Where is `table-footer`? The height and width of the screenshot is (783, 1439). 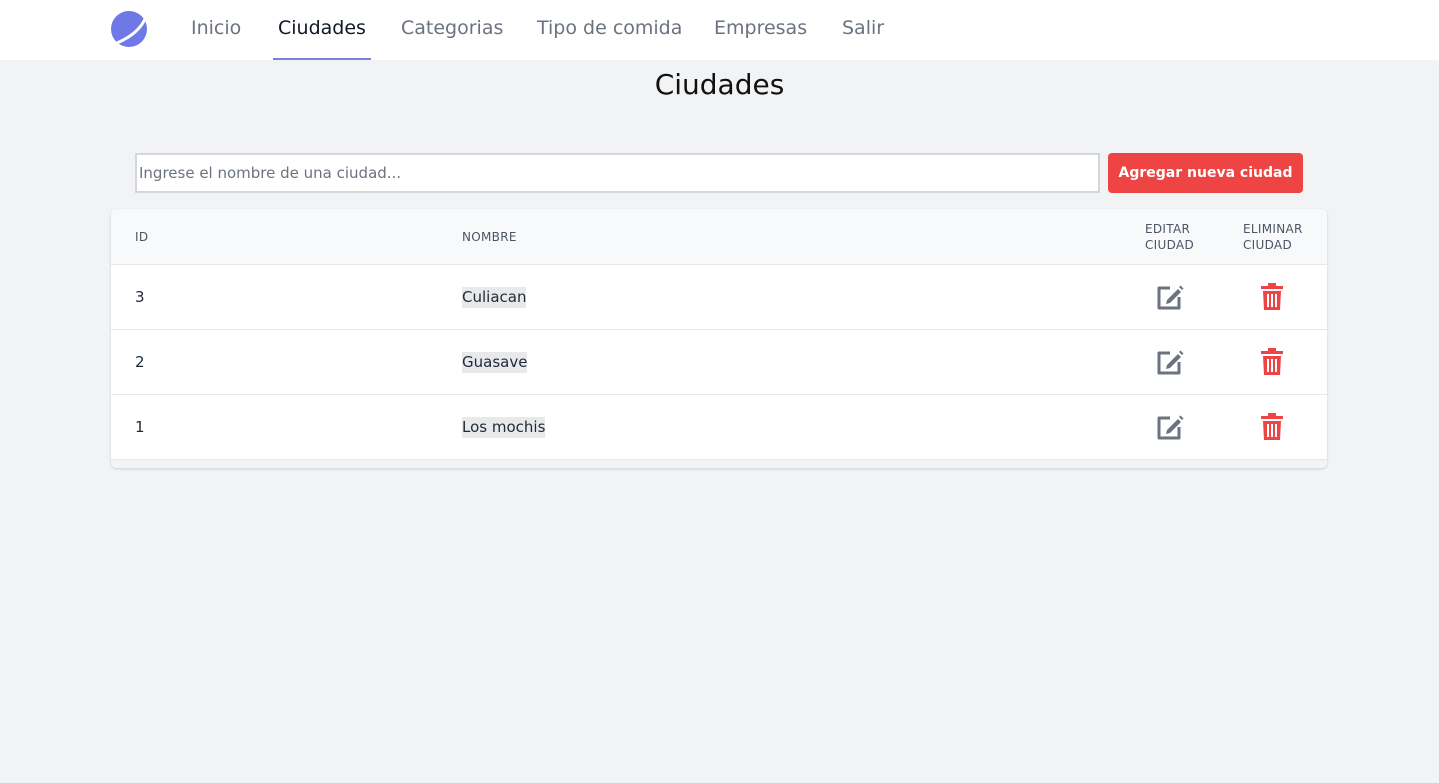 table-footer is located at coordinates (719, 464).